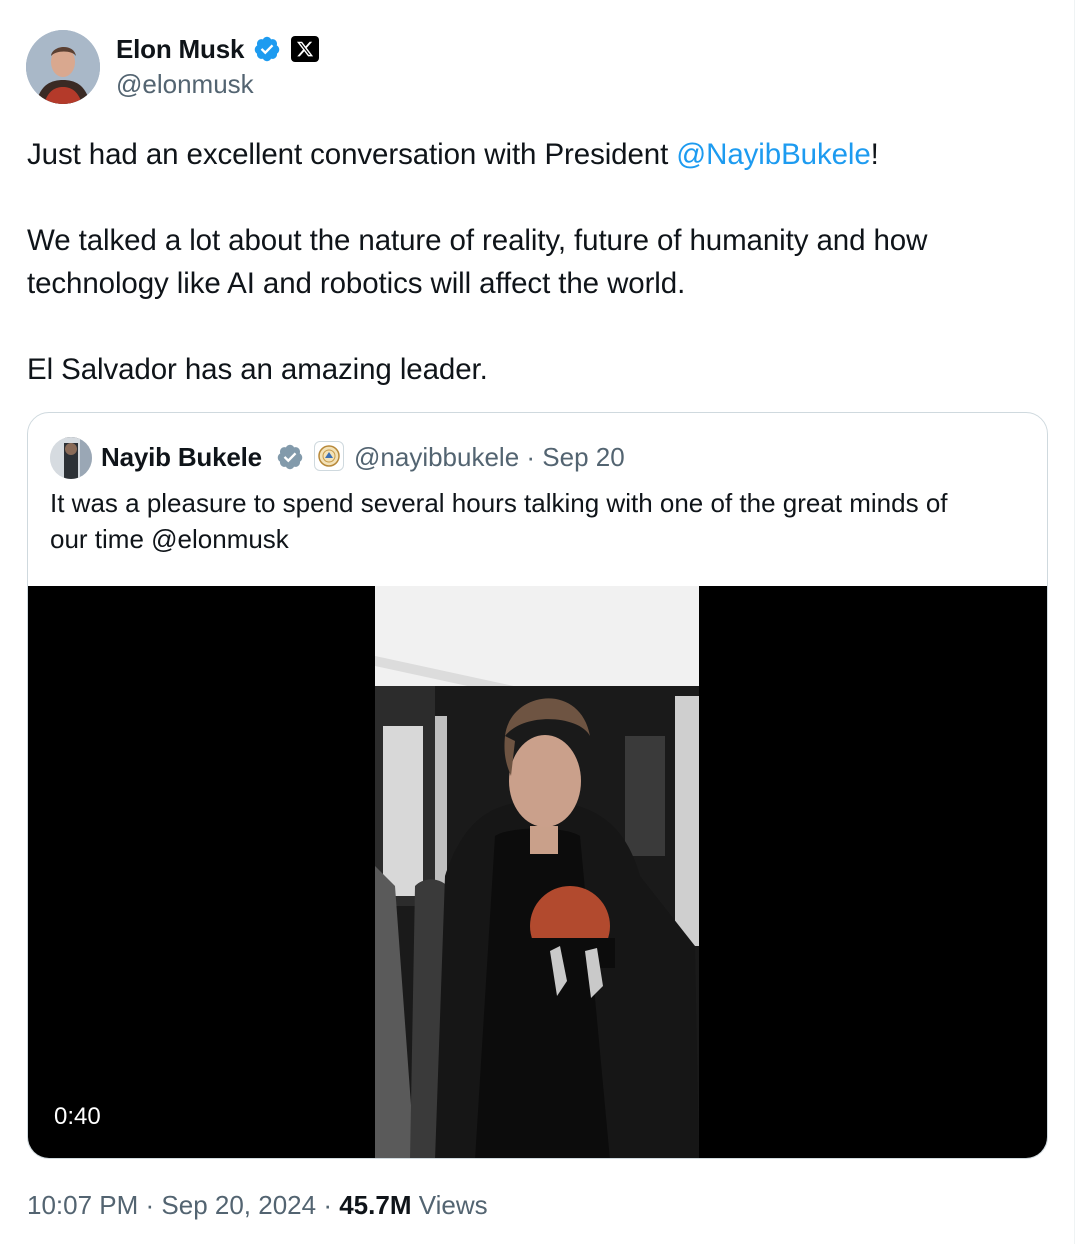 Image resolution: width=1084 pixels, height=1244 pixels. I want to click on tweet-text-segment: !, so click(874, 154).